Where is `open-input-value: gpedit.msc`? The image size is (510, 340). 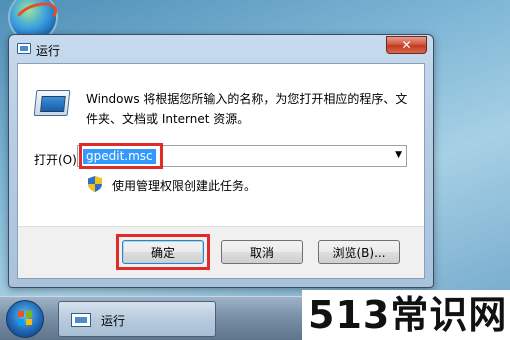
open-input-value: gpedit.msc is located at coordinates (119, 156).